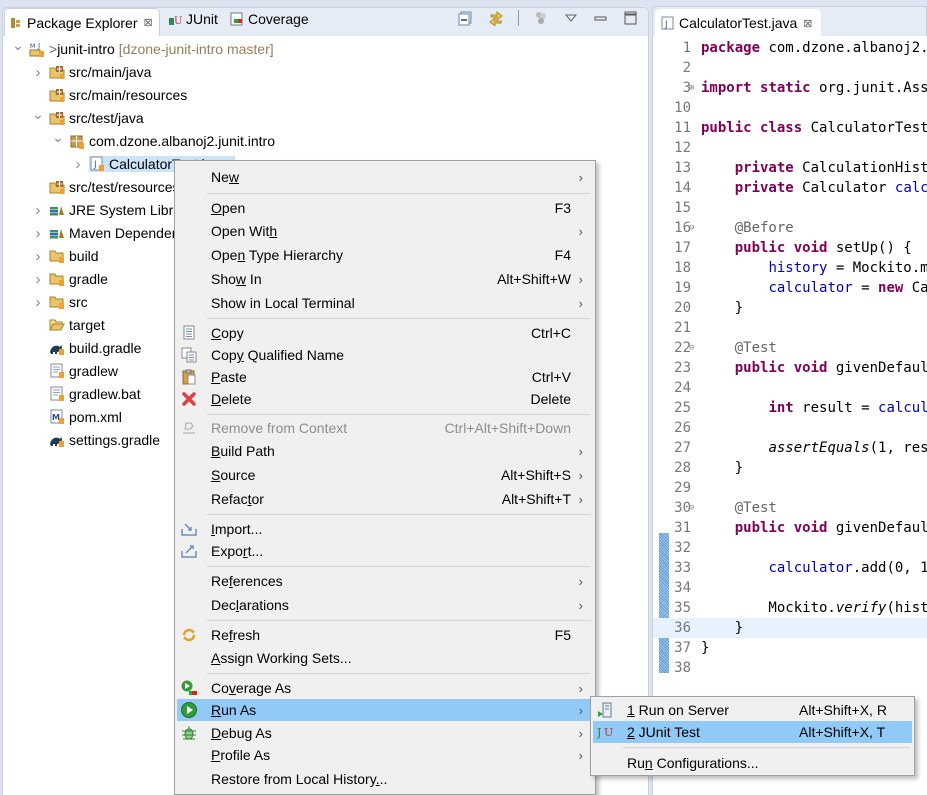 Image resolution: width=927 pixels, height=795 pixels. What do you see at coordinates (790, 348) in the screenshot?
I see `code-line: 22 ⊖ @Test` at bounding box center [790, 348].